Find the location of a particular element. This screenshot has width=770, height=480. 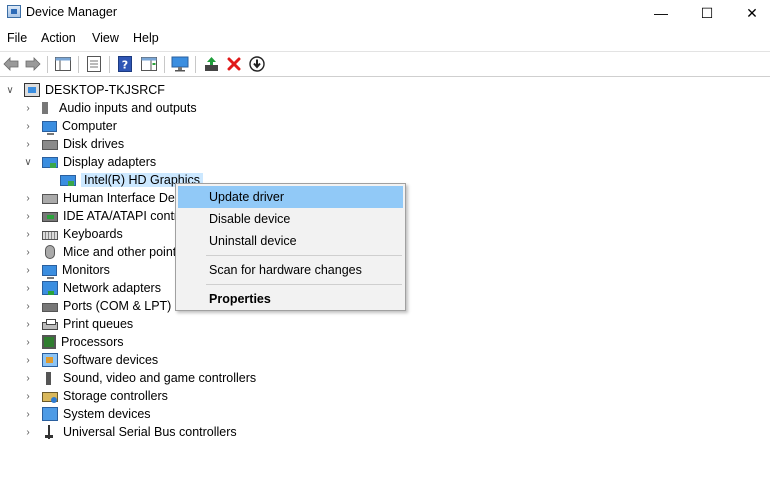

tree-item-ports: › Ports (COM & LPT) is located at coordinates (96, 306).